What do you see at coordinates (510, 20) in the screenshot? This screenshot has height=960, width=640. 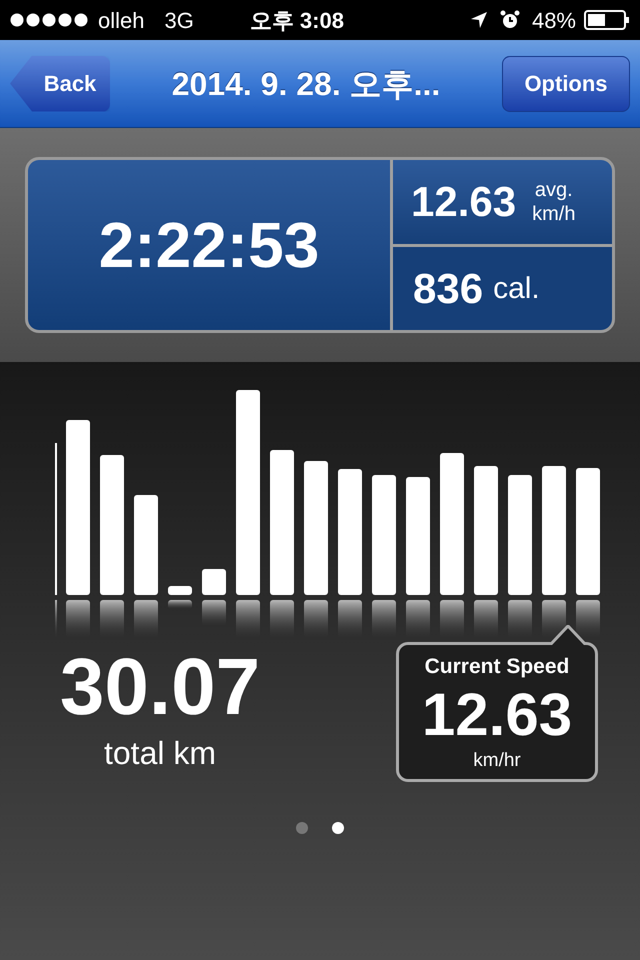 I see `alarm-clock-icon` at bounding box center [510, 20].